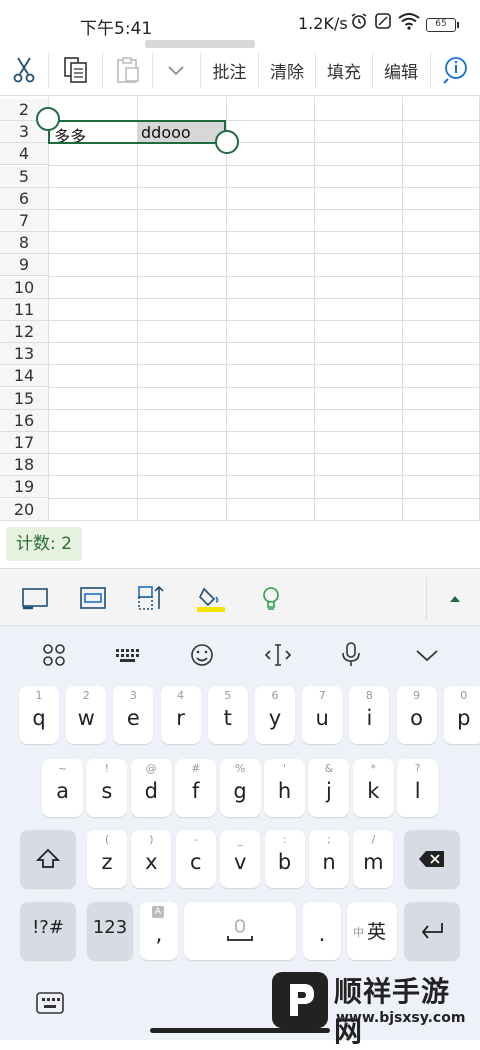 The image size is (480, 1050). What do you see at coordinates (322, 715) in the screenshot?
I see `key-u: 7u` at bounding box center [322, 715].